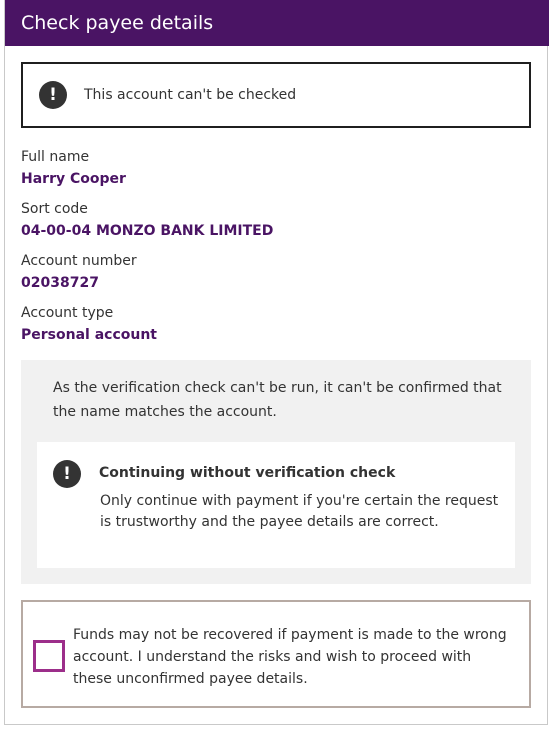 Image resolution: width=556 pixels, height=733 pixels. Describe the element at coordinates (89, 335) in the screenshot. I see `account-type-value: Personal account` at that location.